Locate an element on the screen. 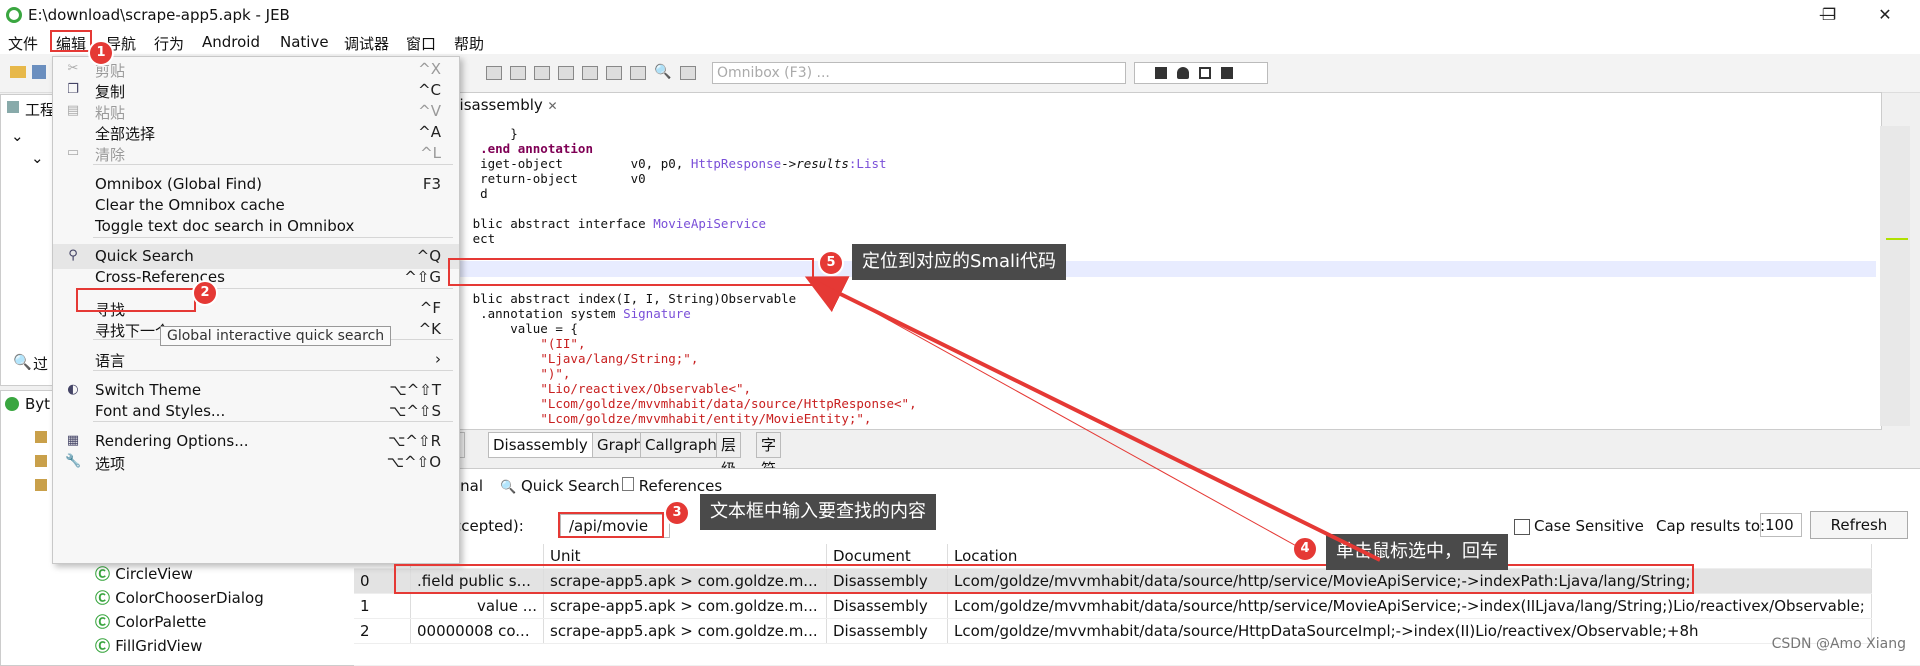  arrow-result-to-code is located at coordinates (1092, 419).